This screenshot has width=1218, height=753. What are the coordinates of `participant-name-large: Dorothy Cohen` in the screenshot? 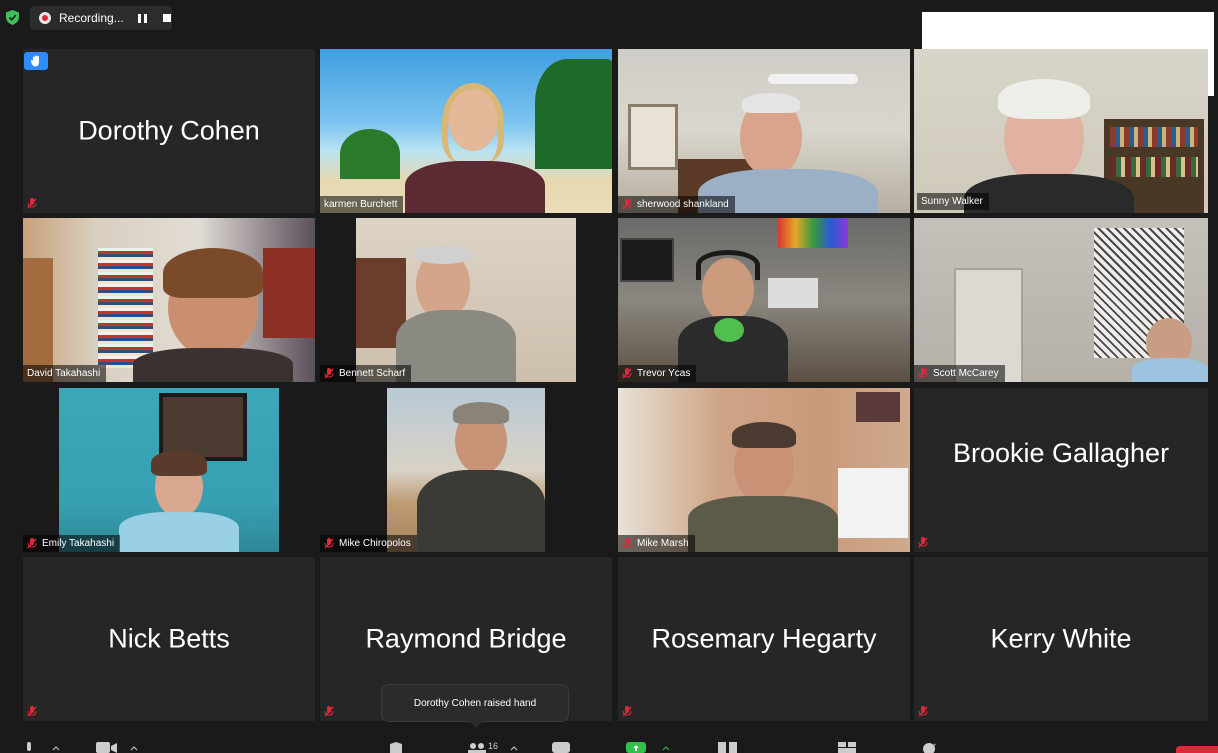 It's located at (169, 130).